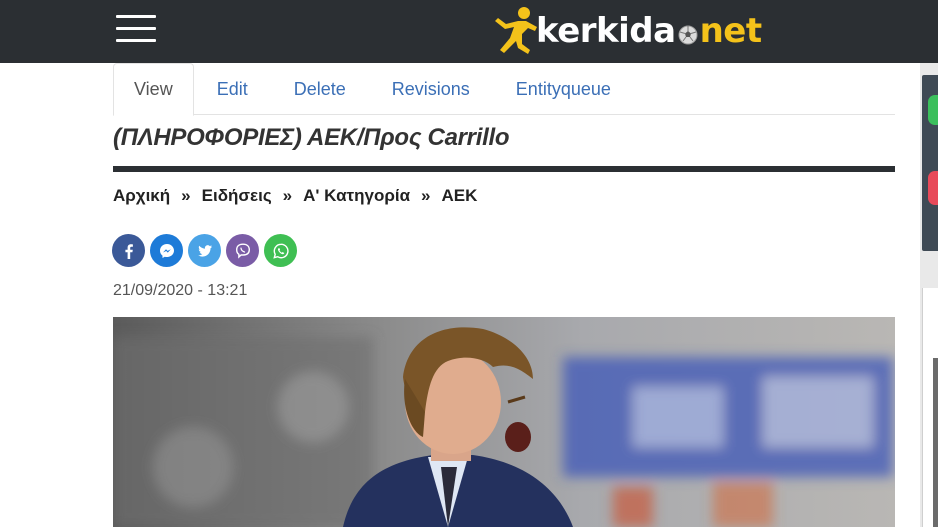 Image resolution: width=938 pixels, height=527 pixels. Describe the element at coordinates (930, 163) in the screenshot. I see `sidebar-widget-thumbnail` at that location.